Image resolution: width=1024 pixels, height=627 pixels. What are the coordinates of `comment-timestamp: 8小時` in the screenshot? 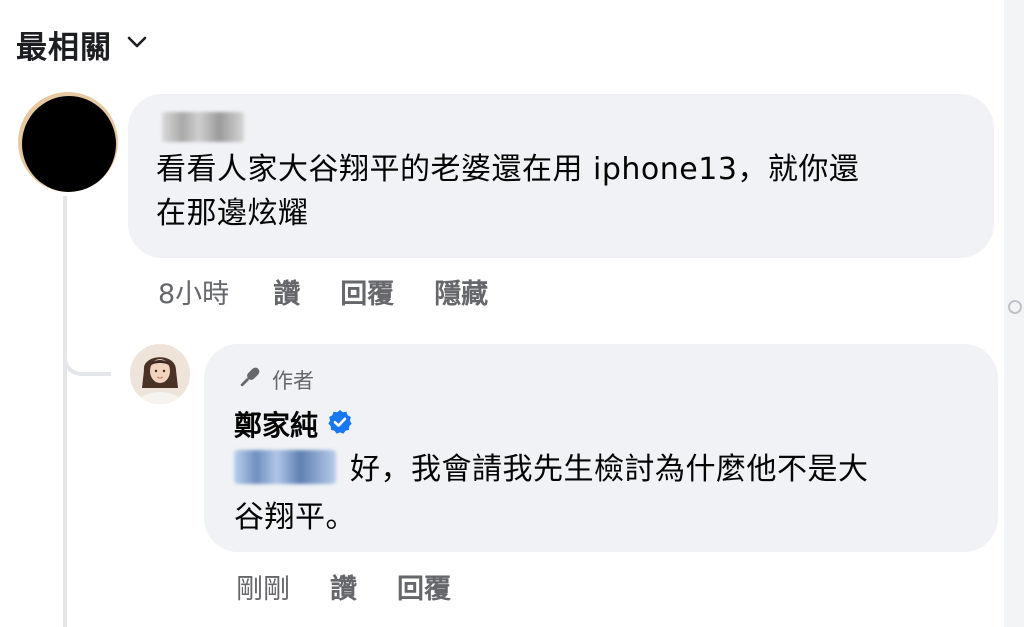 It's located at (193, 291).